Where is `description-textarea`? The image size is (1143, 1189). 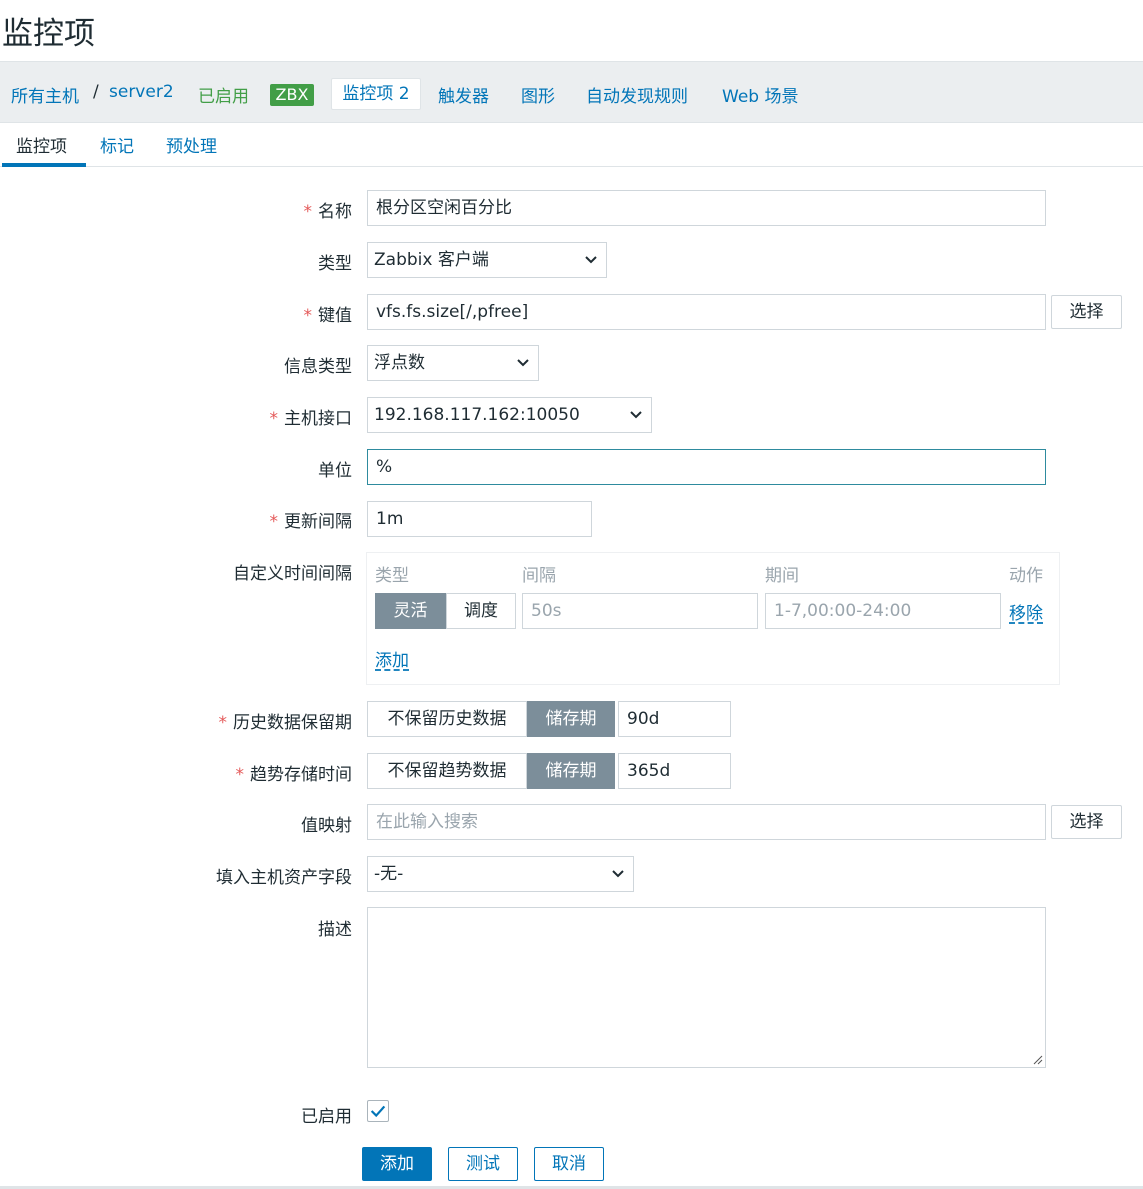 description-textarea is located at coordinates (706, 987).